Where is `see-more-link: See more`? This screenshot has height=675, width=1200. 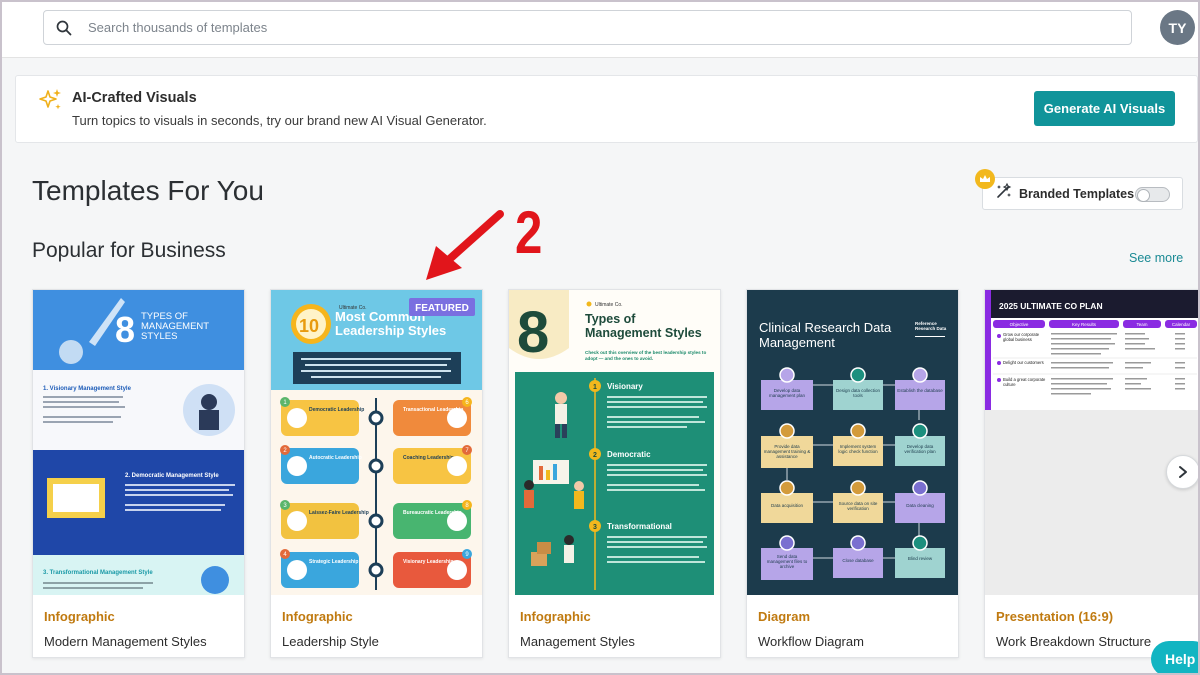
see-more-link: See more is located at coordinates (1156, 258).